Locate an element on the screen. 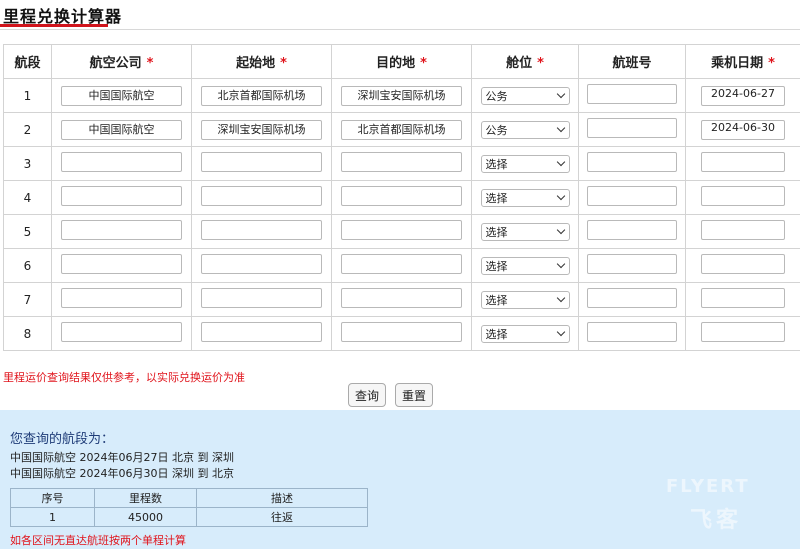  header-date: 乘机日期 * is located at coordinates (742, 61).